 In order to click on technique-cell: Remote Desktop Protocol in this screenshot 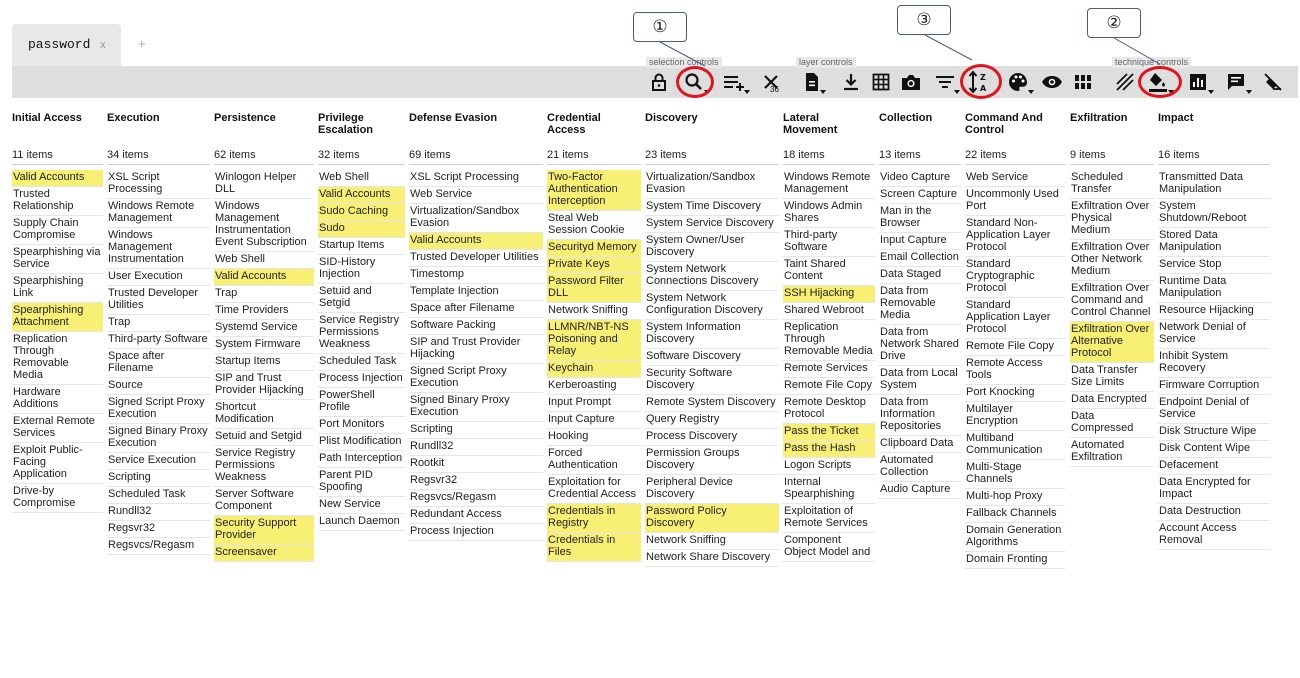, I will do `click(829, 409)`.